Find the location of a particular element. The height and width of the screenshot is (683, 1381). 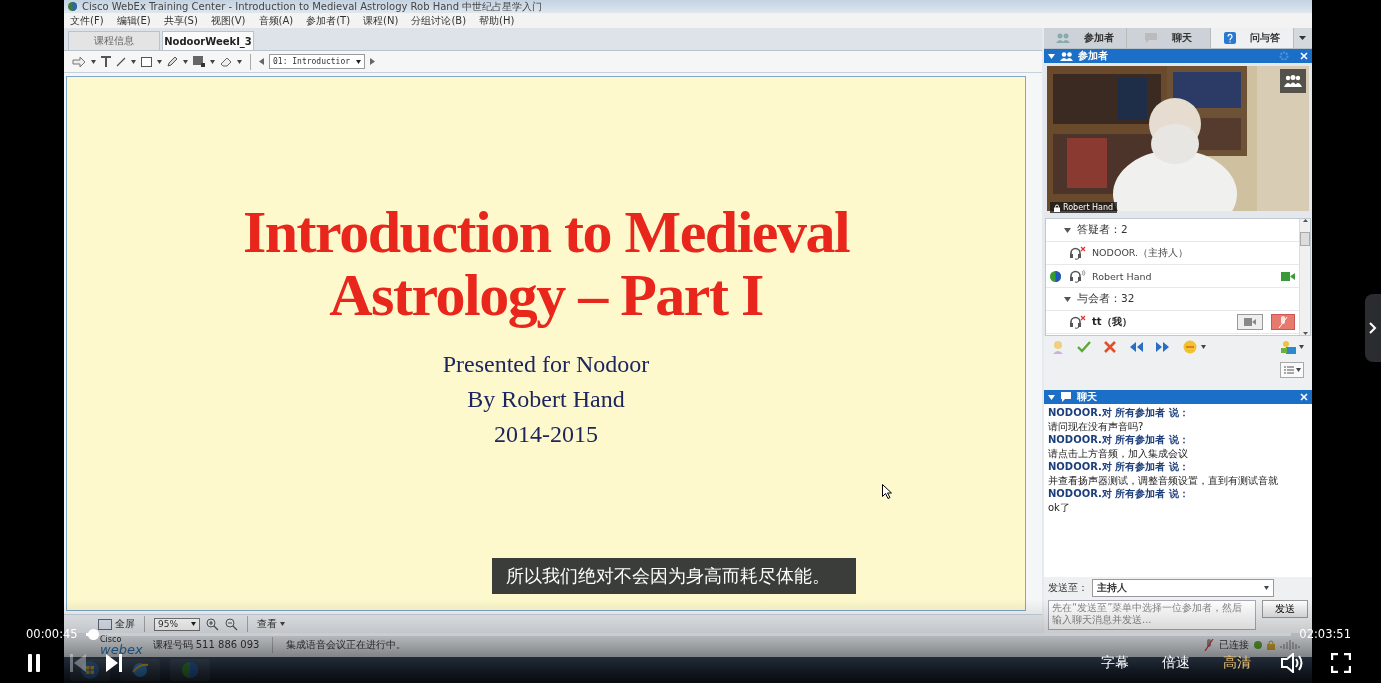

player-option: 高清 is located at coordinates (1237, 663).